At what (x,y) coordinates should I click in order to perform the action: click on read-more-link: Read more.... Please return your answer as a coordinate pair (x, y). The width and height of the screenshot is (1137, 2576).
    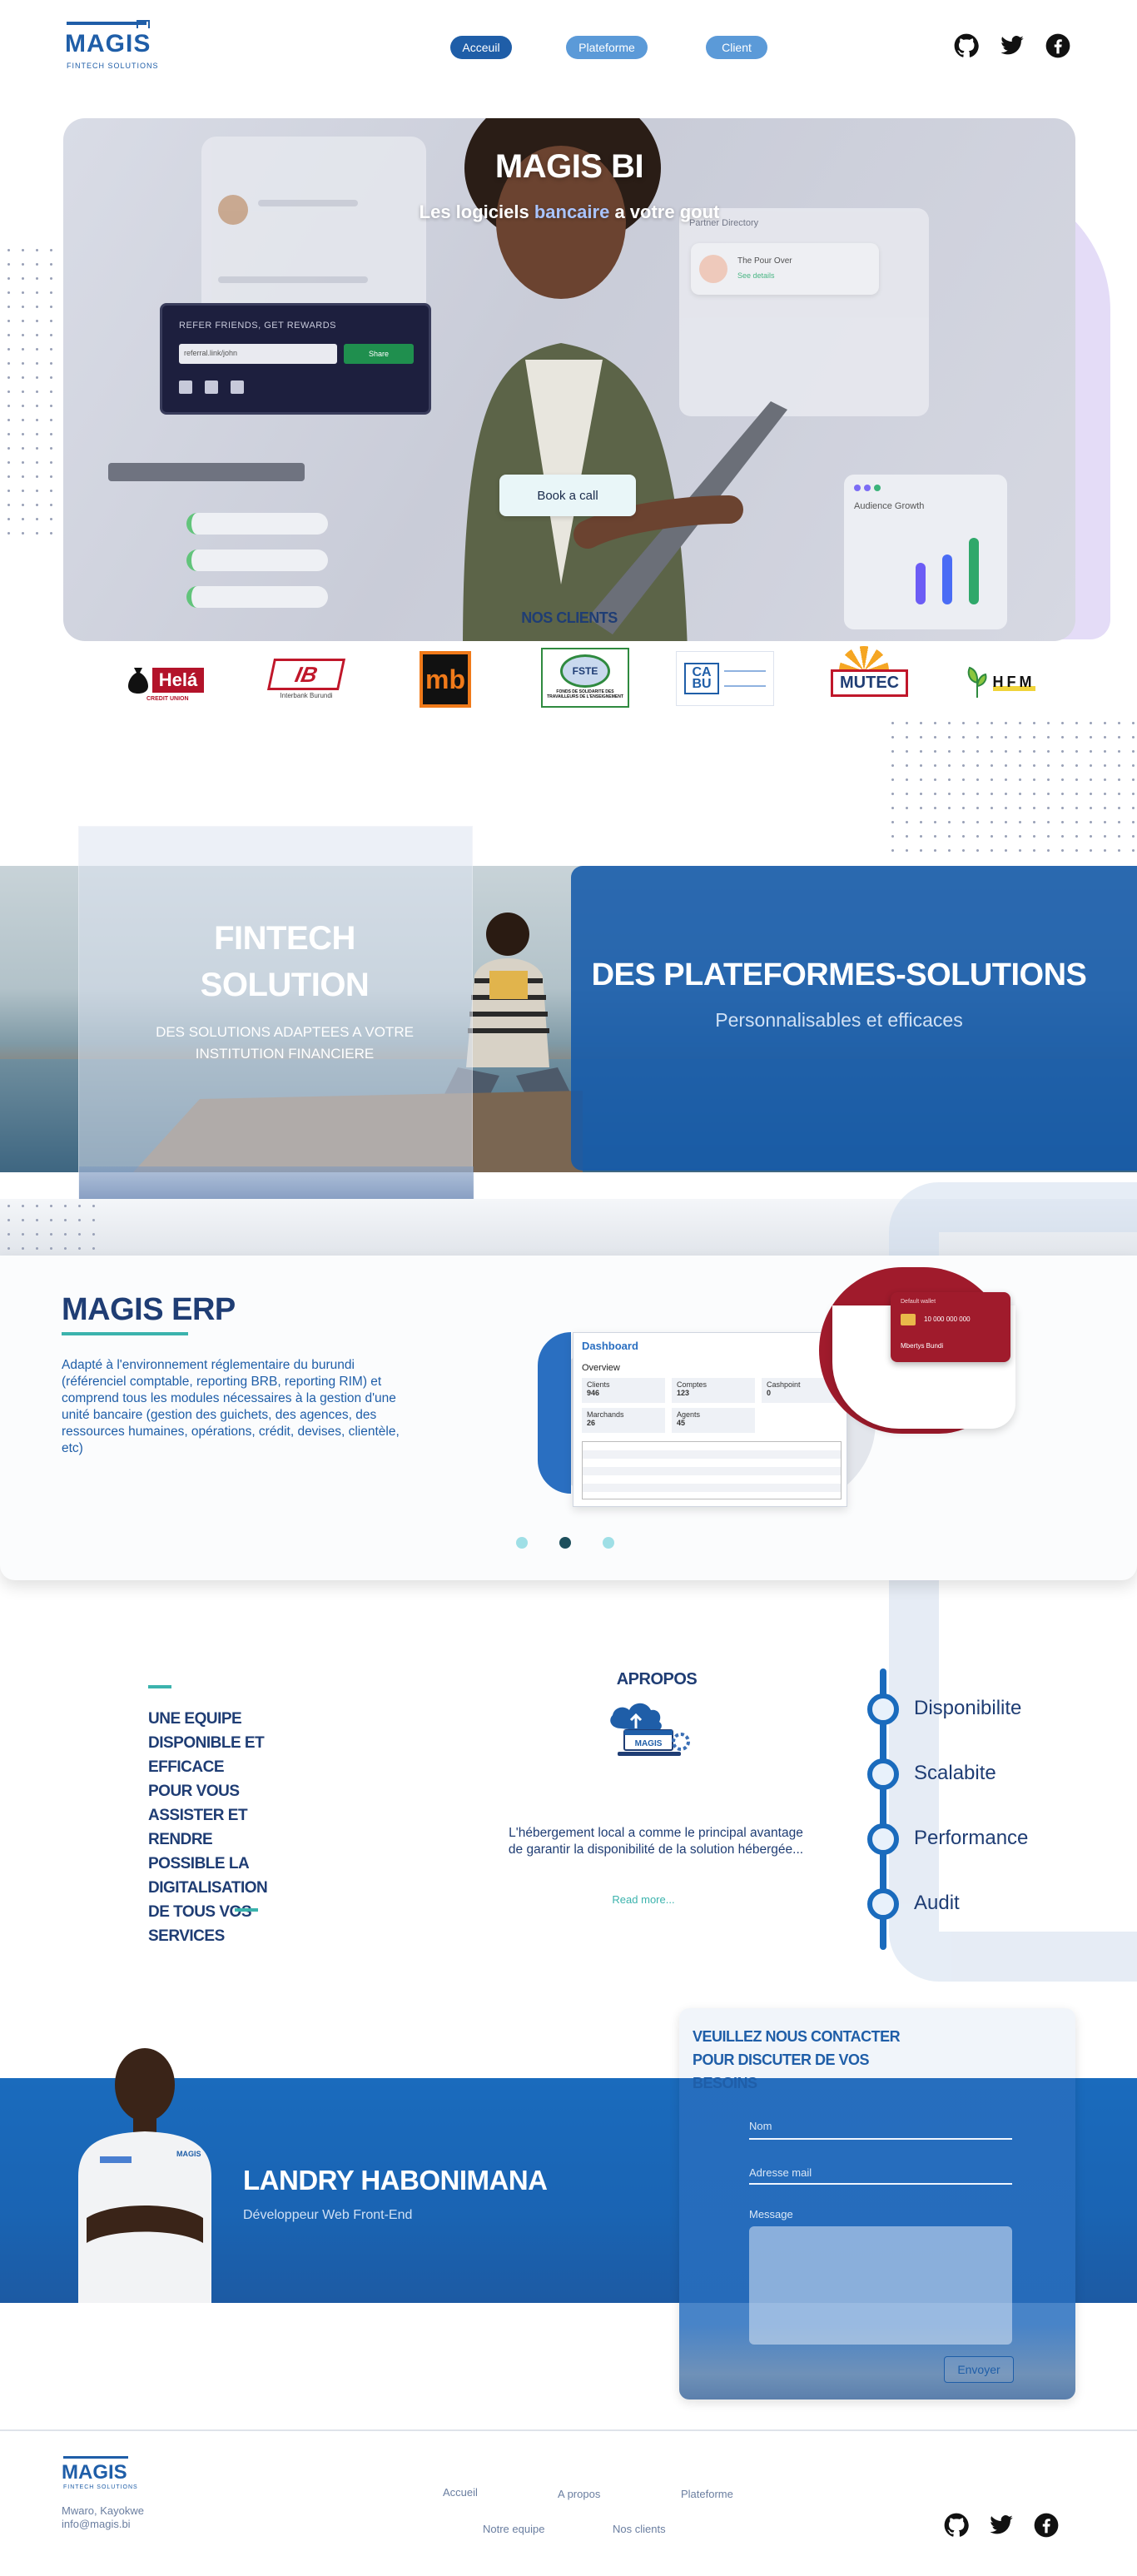
    Looking at the image, I should click on (643, 1899).